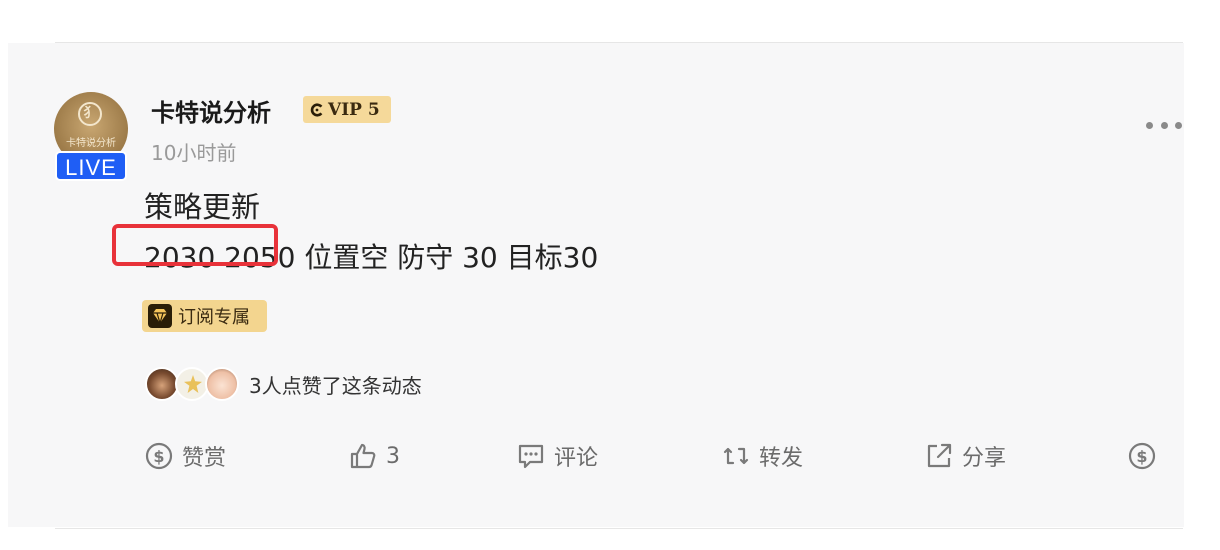 Image resolution: width=1220 pixels, height=550 pixels. I want to click on live-badge: LIVE, so click(91, 166).